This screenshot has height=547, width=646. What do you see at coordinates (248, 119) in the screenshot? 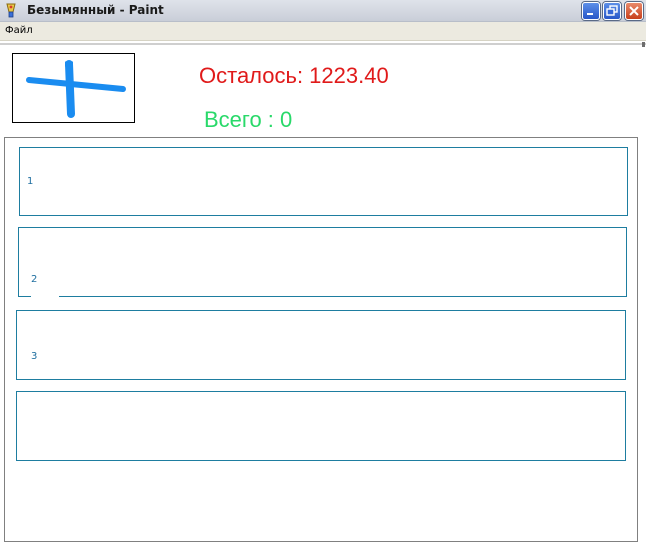
I see `total-value: Всего : 0` at bounding box center [248, 119].